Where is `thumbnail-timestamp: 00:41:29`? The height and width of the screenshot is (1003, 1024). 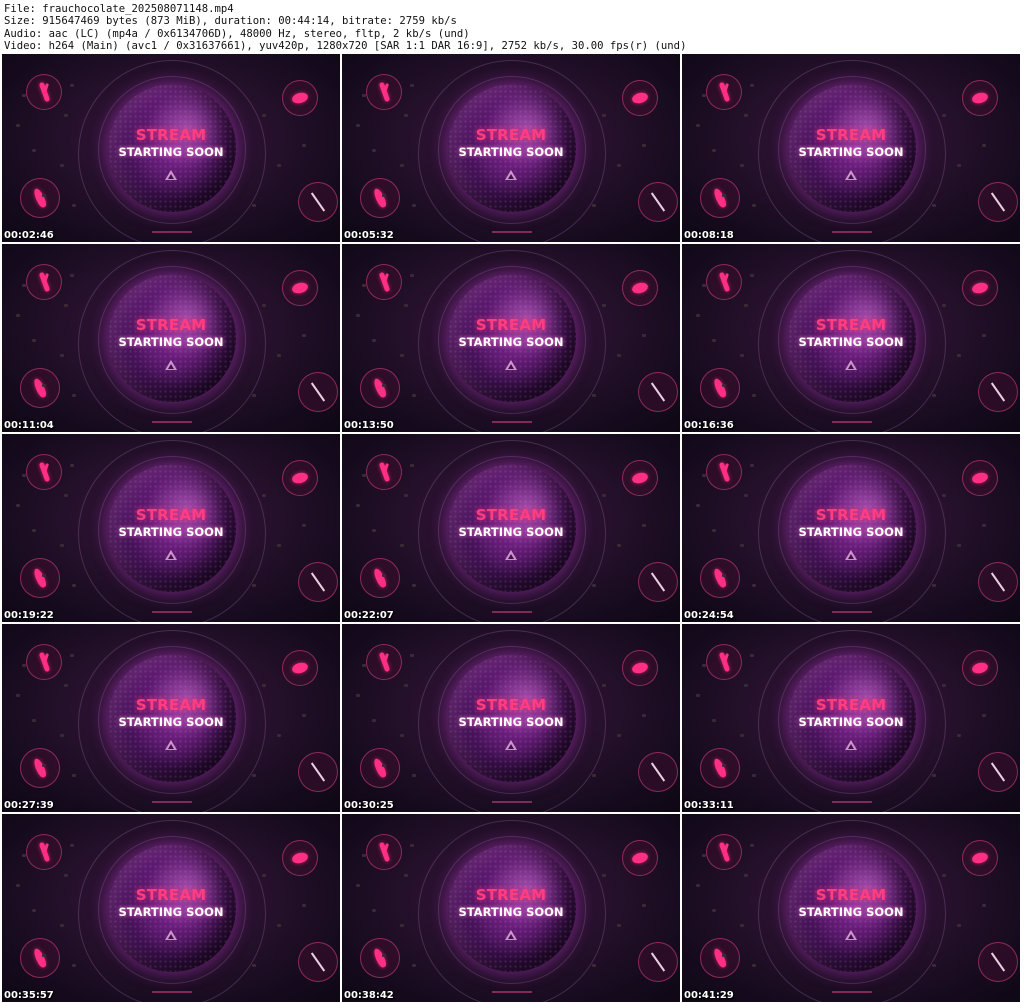
thumbnail-timestamp: 00:41:29 is located at coordinates (709, 995).